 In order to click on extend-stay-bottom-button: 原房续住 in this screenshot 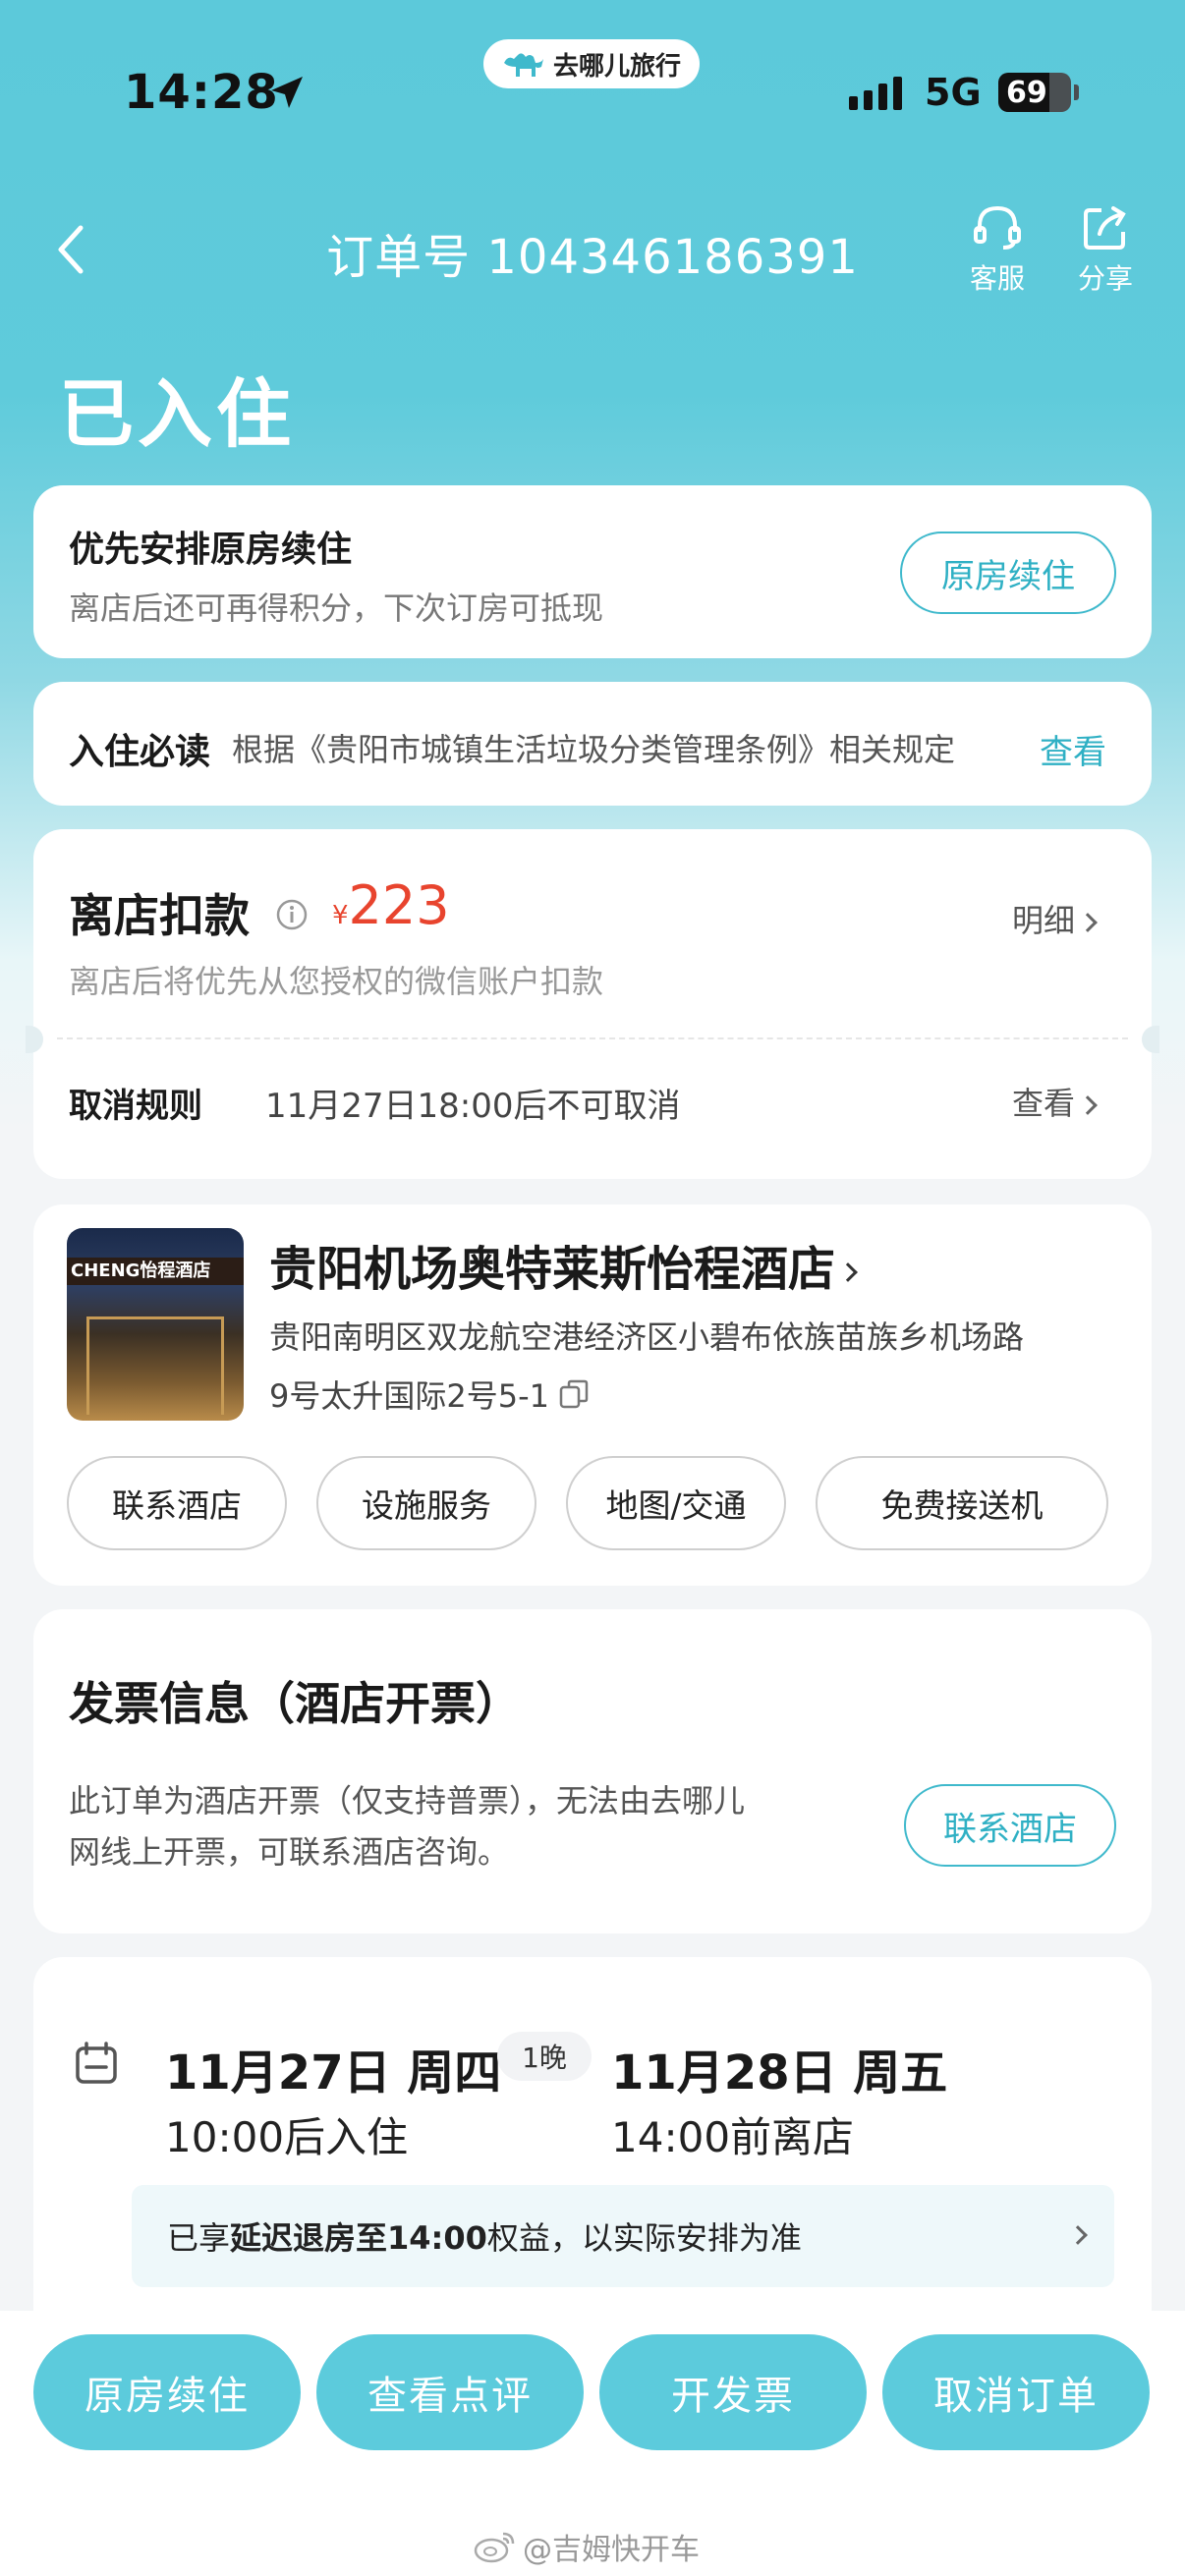, I will do `click(167, 2392)`.